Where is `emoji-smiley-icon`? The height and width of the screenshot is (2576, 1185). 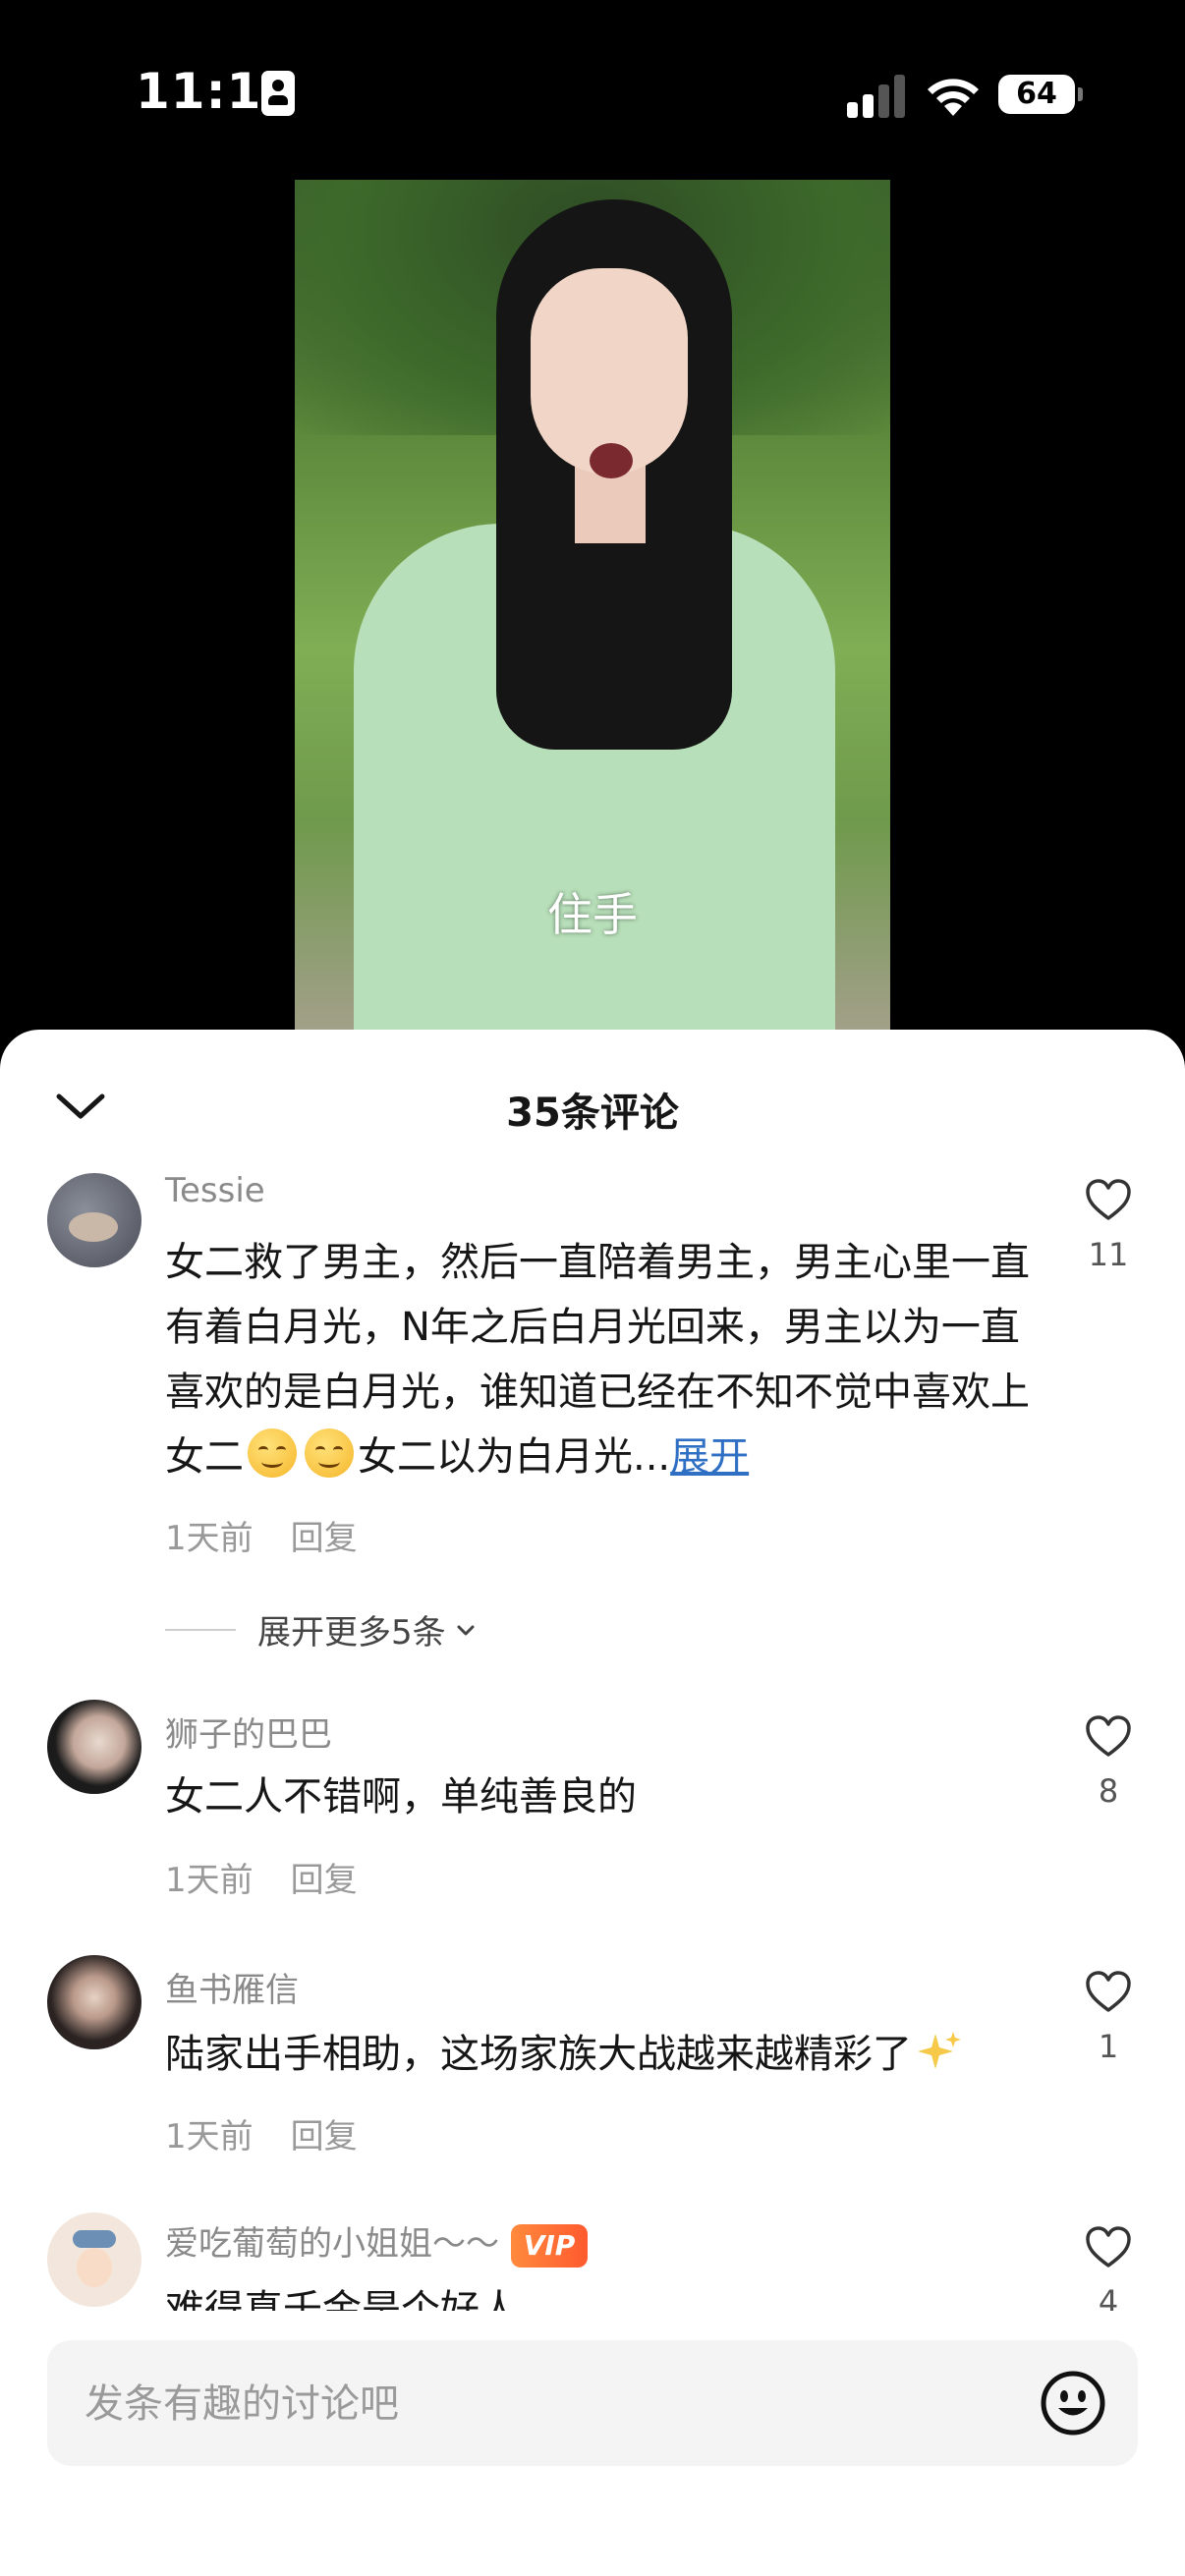
emoji-smiley-icon is located at coordinates (1073, 2403).